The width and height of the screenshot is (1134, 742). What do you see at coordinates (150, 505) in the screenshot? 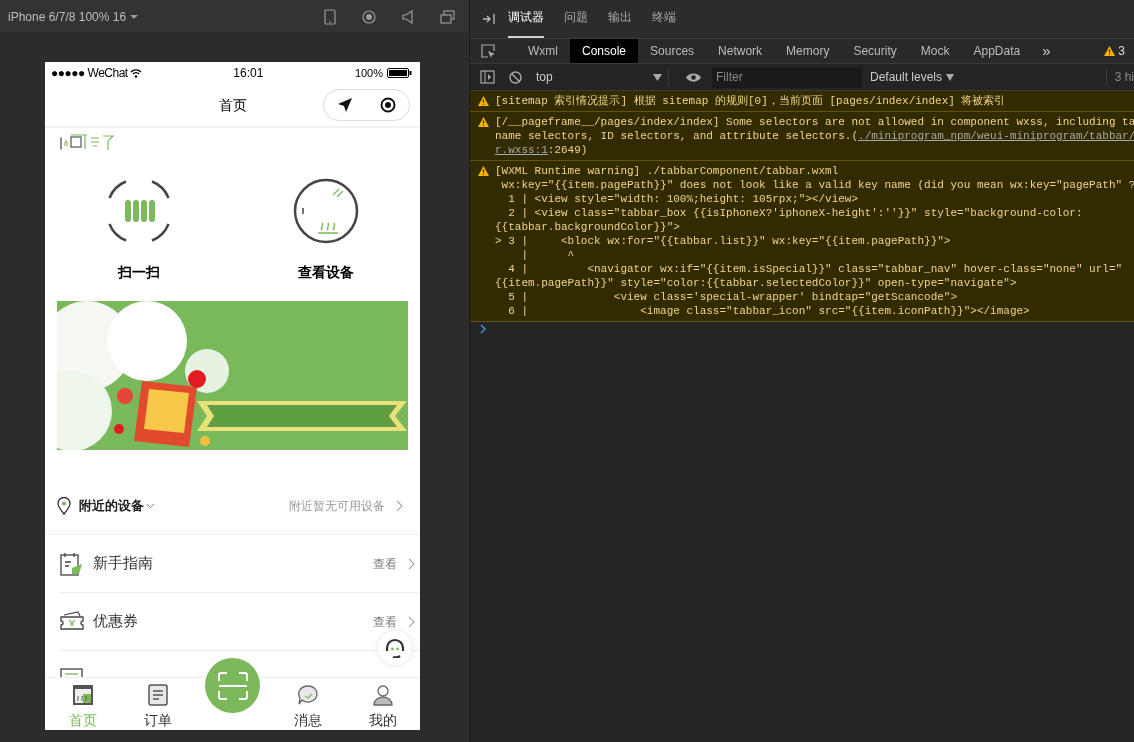
I see `chevron-down-icon` at bounding box center [150, 505].